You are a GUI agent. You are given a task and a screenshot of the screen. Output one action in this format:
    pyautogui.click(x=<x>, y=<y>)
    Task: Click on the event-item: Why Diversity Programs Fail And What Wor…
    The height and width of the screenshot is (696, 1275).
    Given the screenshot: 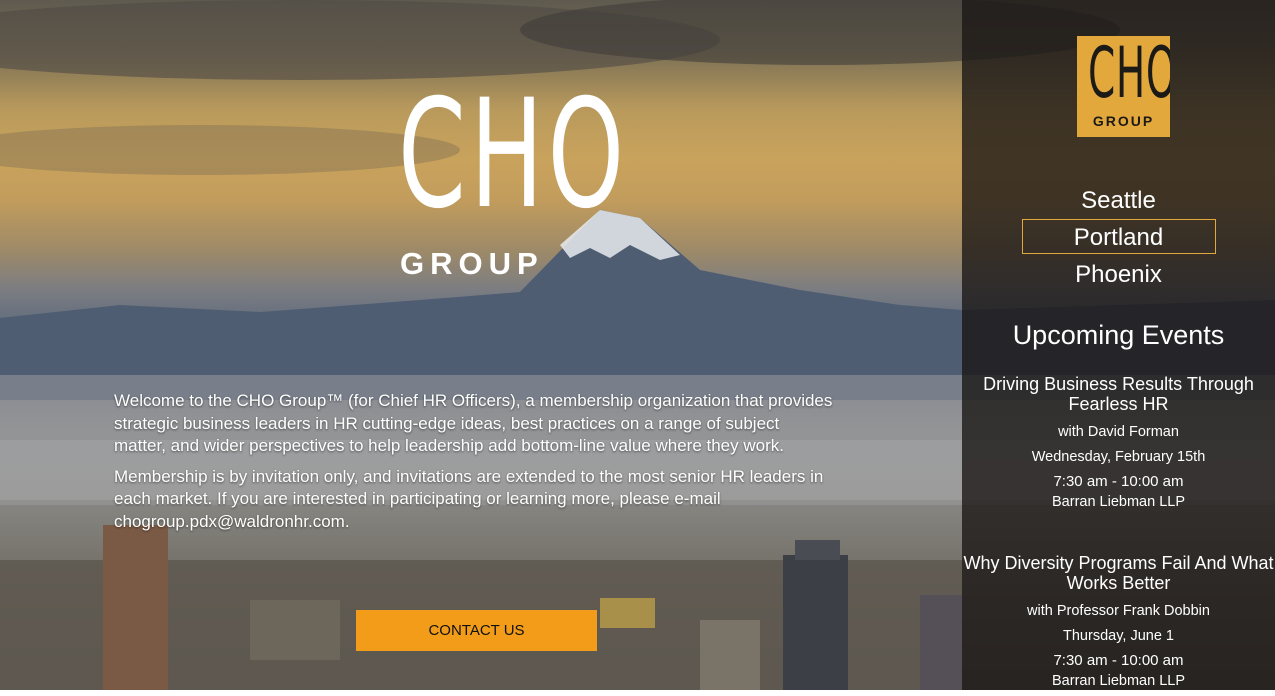 What is the action you would take?
    pyautogui.click(x=1118, y=624)
    